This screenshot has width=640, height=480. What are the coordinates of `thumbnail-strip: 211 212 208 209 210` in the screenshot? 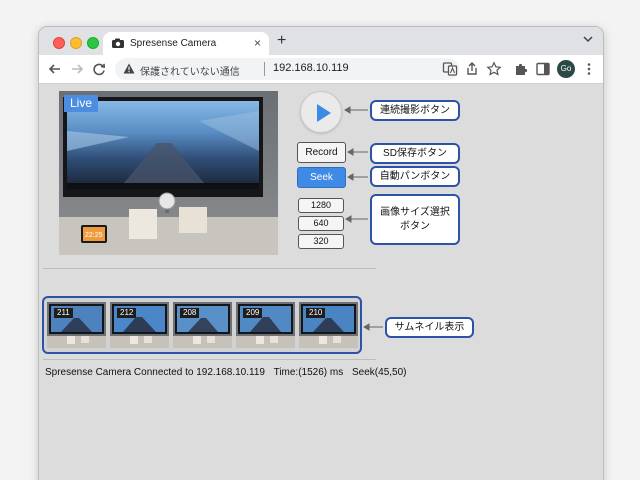 It's located at (202, 325).